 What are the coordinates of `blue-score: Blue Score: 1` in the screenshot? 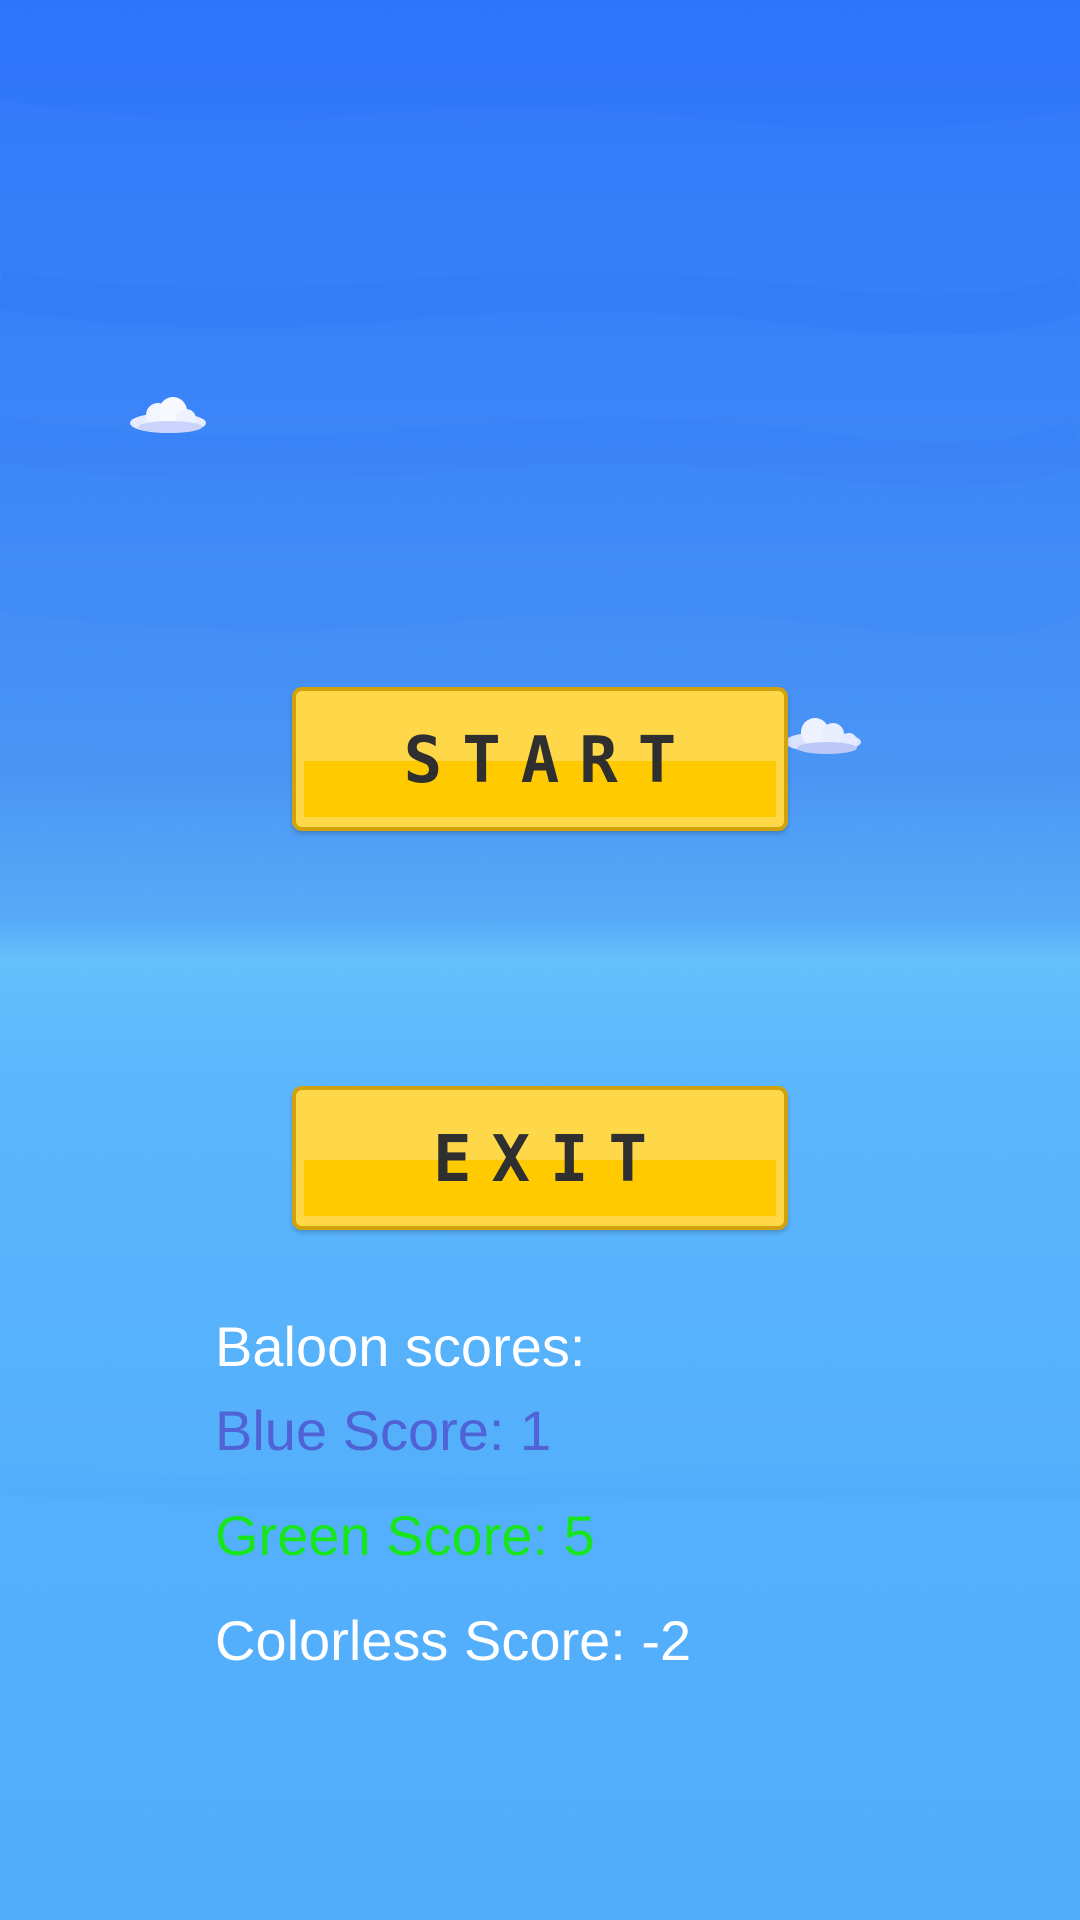 It's located at (383, 1430).